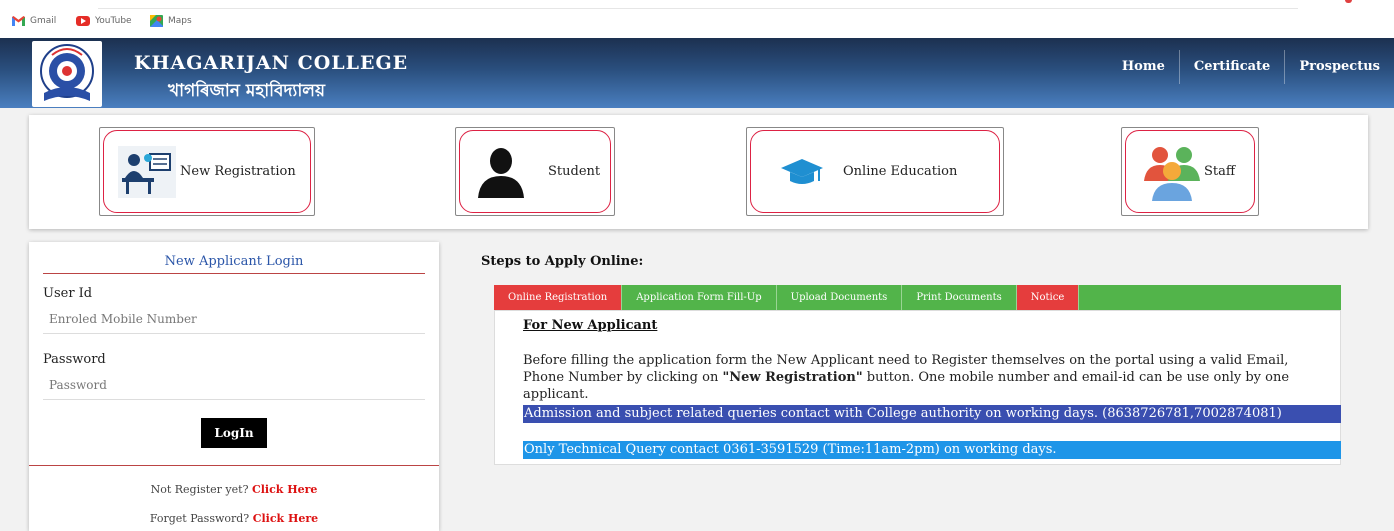 This screenshot has width=1394, height=531. Describe the element at coordinates (113, 21) in the screenshot. I see `bookmark-label: YouTube` at that location.